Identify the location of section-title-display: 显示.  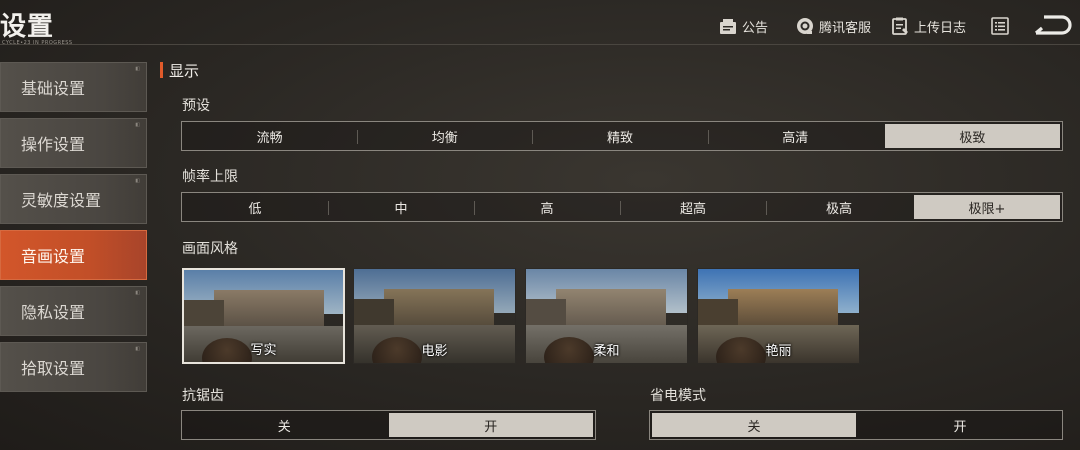
(179, 70).